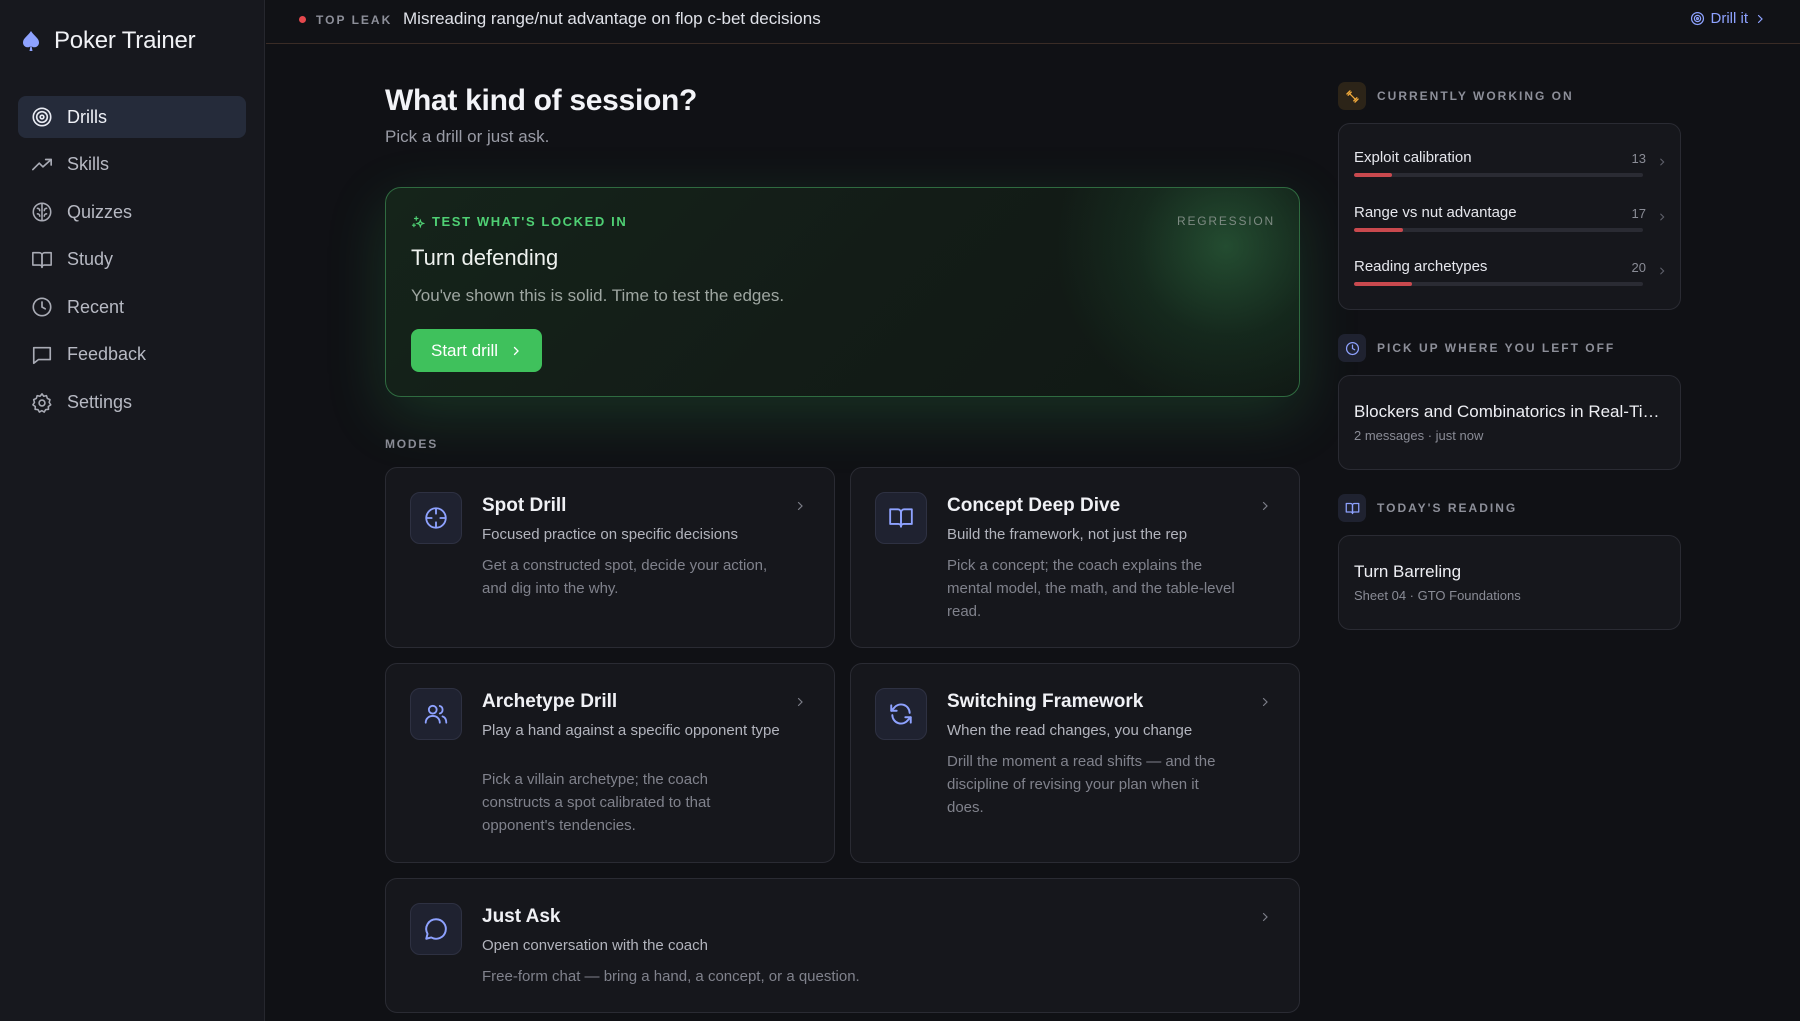 The image size is (1800, 1021). I want to click on brand: Poker Trainer, so click(108, 41).